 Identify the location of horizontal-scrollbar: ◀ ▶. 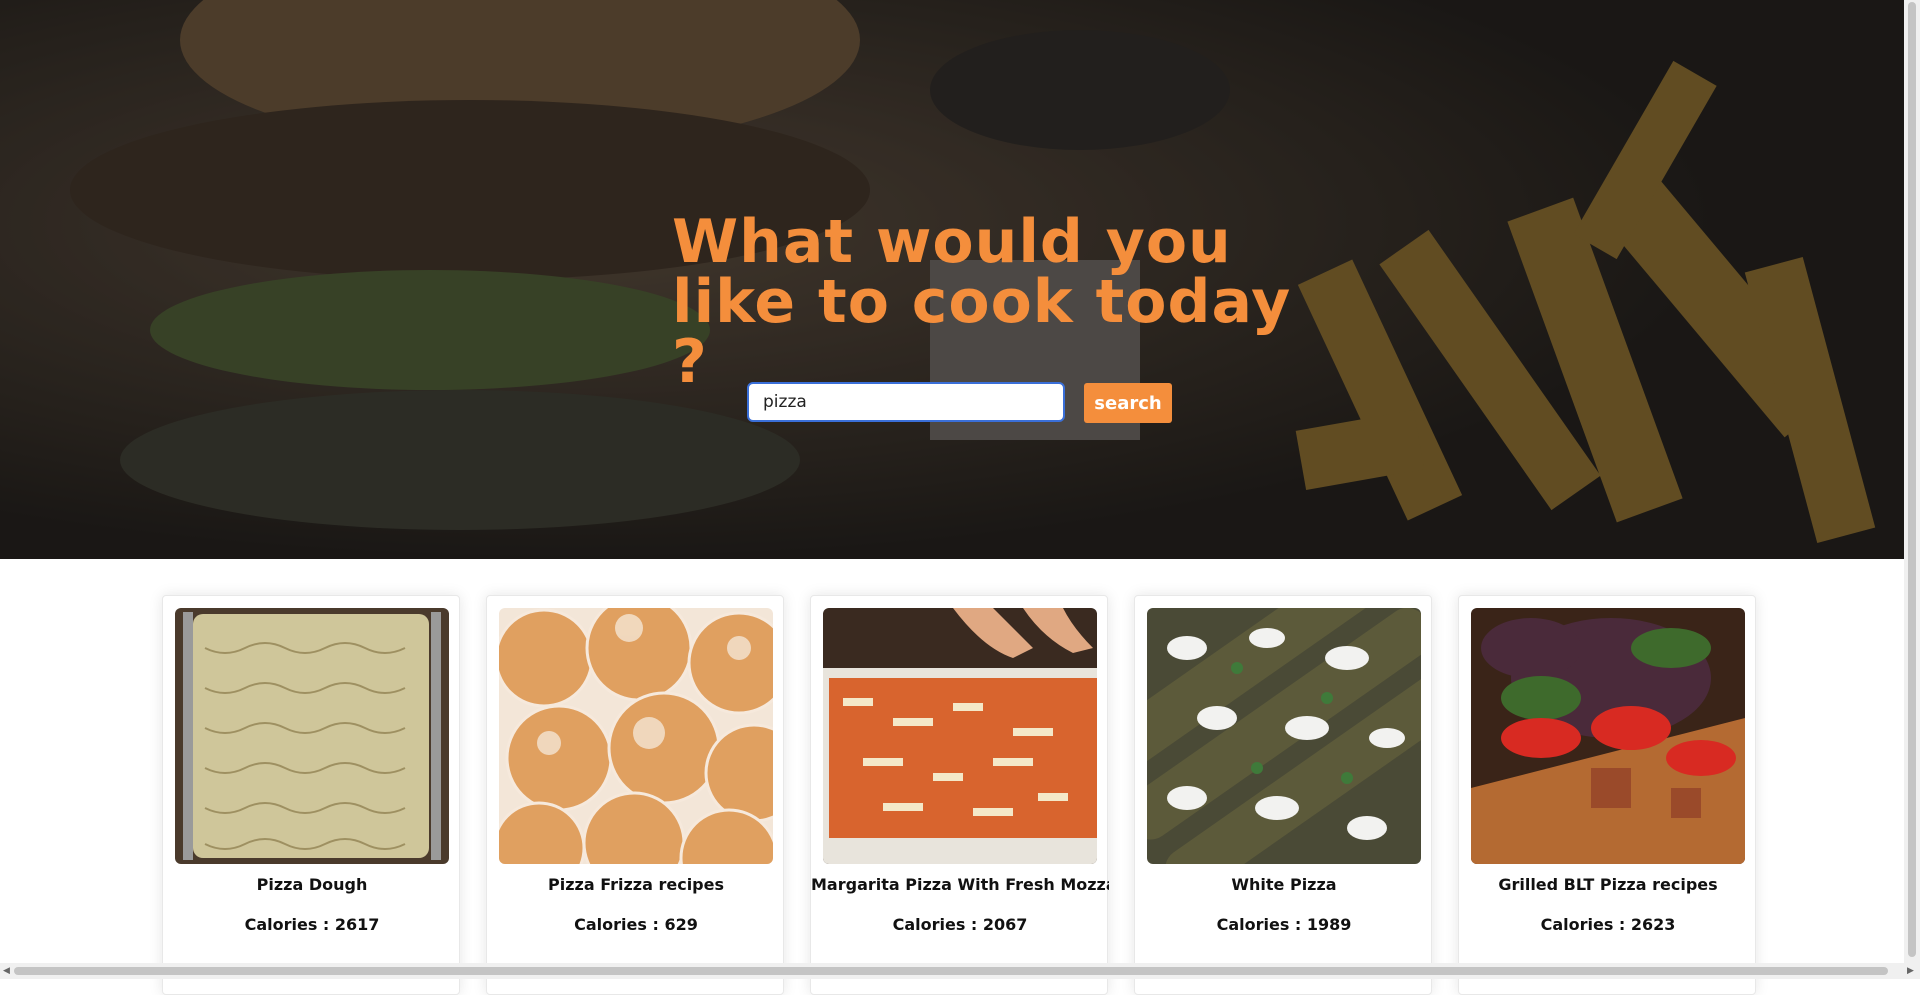
(960, 971).